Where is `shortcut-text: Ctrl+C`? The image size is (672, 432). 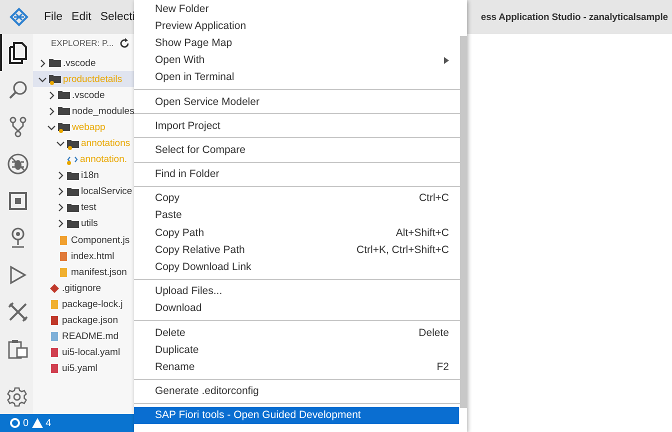
shortcut-text: Ctrl+C is located at coordinates (433, 198).